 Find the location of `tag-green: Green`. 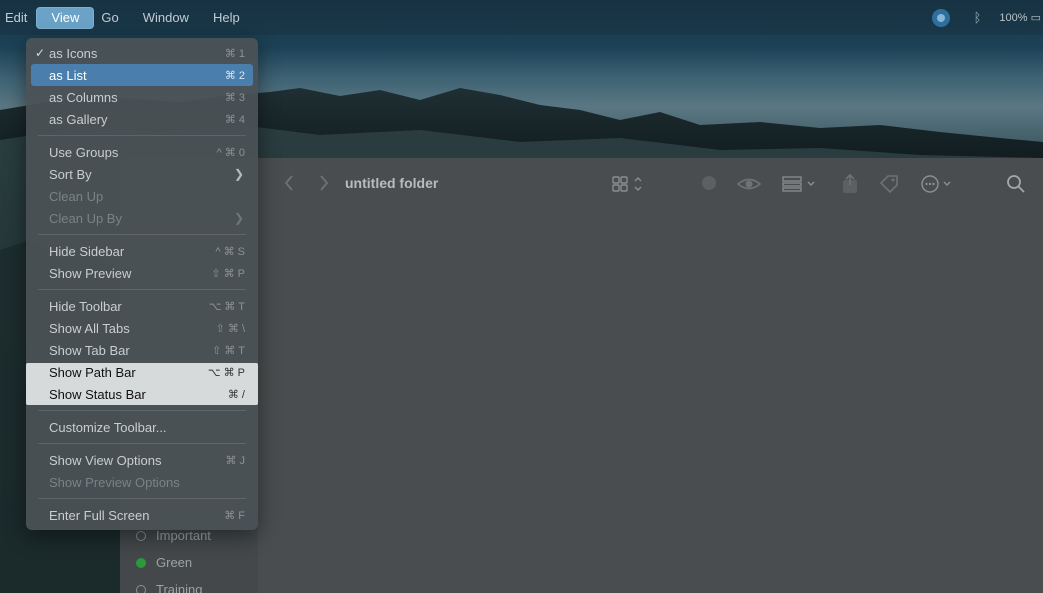

tag-green: Green is located at coordinates (169, 562).